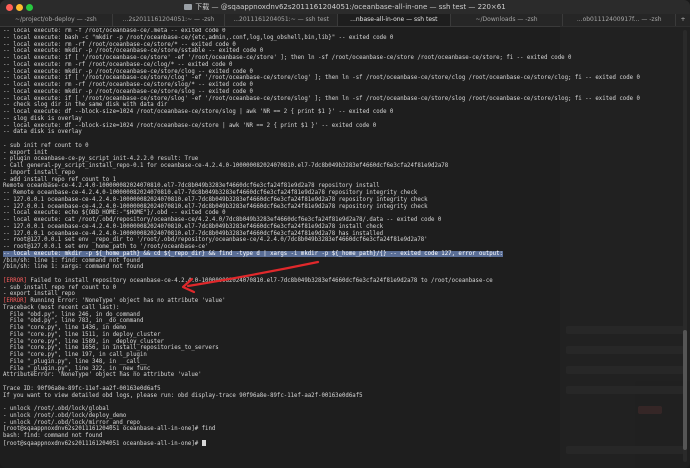 This screenshot has width=690, height=468. I want to click on tab-label: ...ob01112400917f... — -zsh, so click(619, 19).